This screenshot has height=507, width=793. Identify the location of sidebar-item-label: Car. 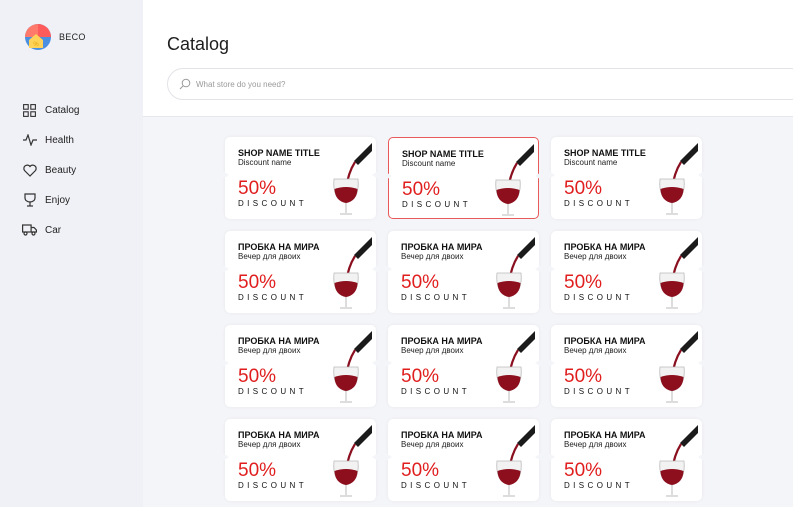
(53, 230).